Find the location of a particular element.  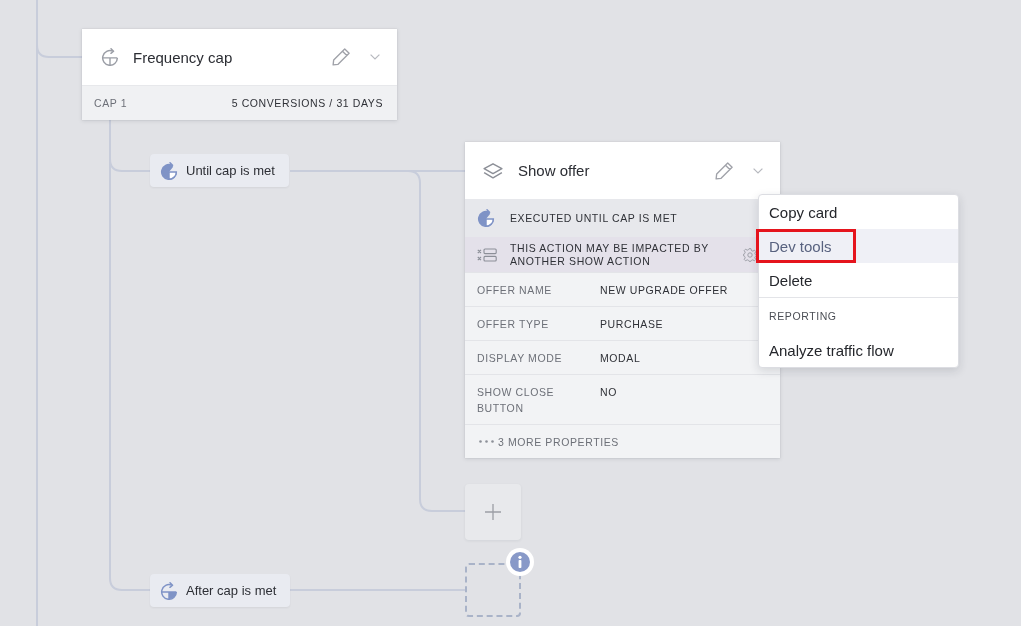

property-value: PURCHASE is located at coordinates (632, 324).